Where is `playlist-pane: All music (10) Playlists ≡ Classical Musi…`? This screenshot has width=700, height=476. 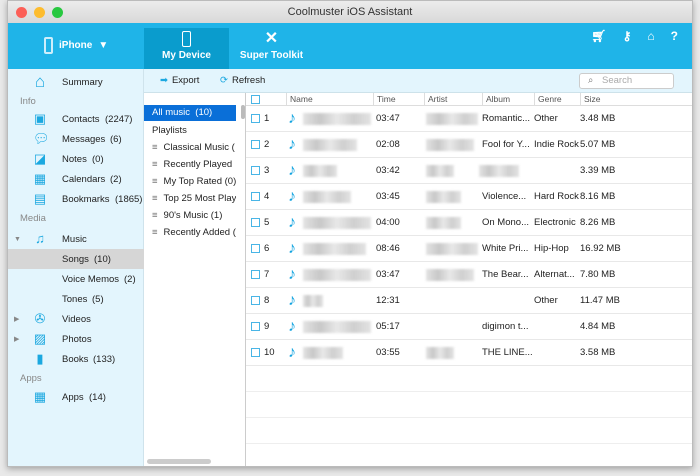
playlist-pane: All music (10) Playlists ≡ Classical Musi… is located at coordinates (195, 279).